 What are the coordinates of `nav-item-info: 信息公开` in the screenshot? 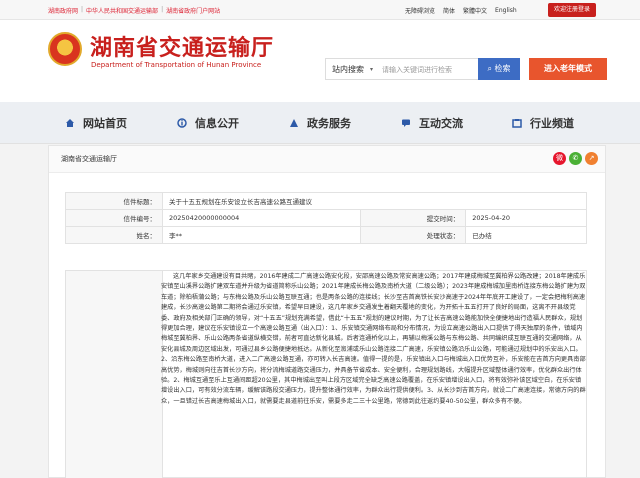 It's located at (208, 123).